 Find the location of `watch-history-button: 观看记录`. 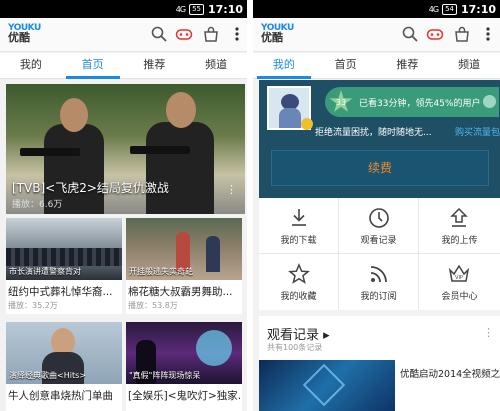

watch-history-button: 观看记录 is located at coordinates (379, 226).